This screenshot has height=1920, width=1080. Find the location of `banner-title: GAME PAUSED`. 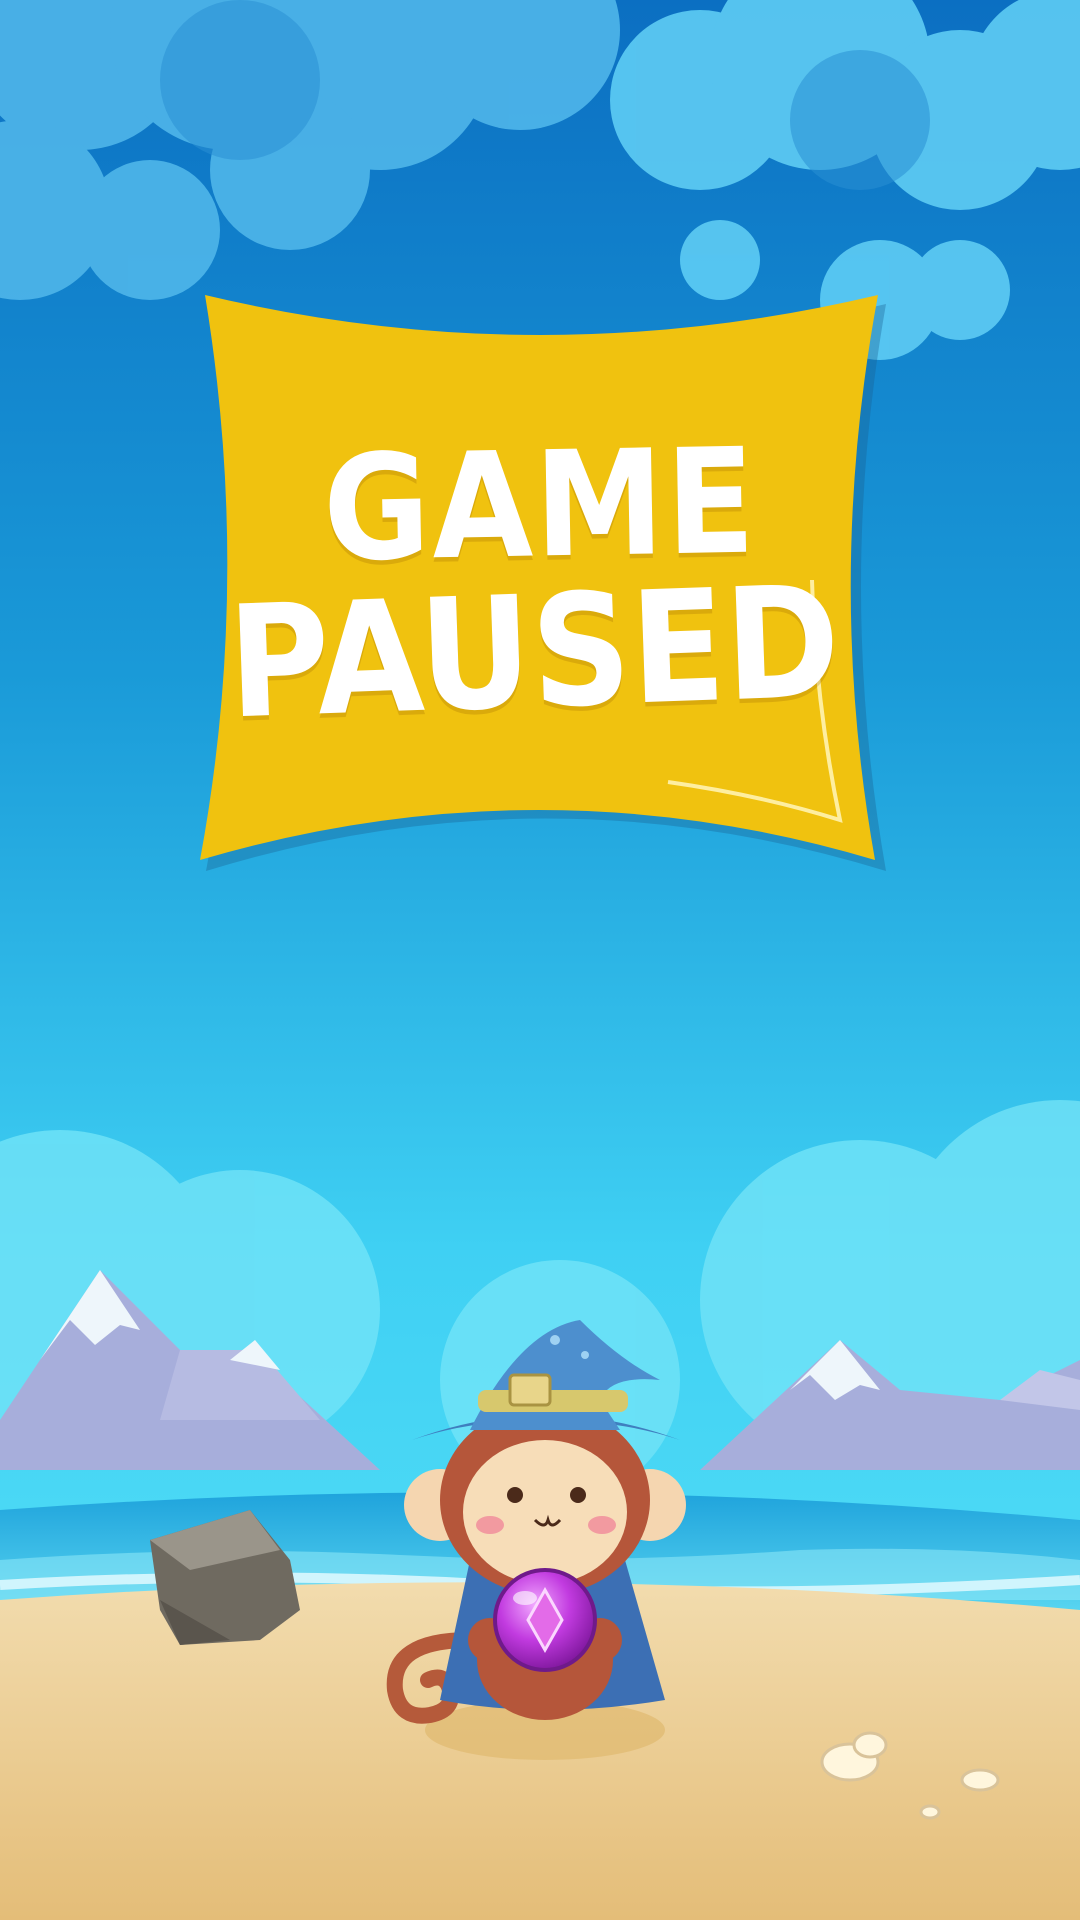

banner-title: GAME PAUSED is located at coordinates (540, 584).